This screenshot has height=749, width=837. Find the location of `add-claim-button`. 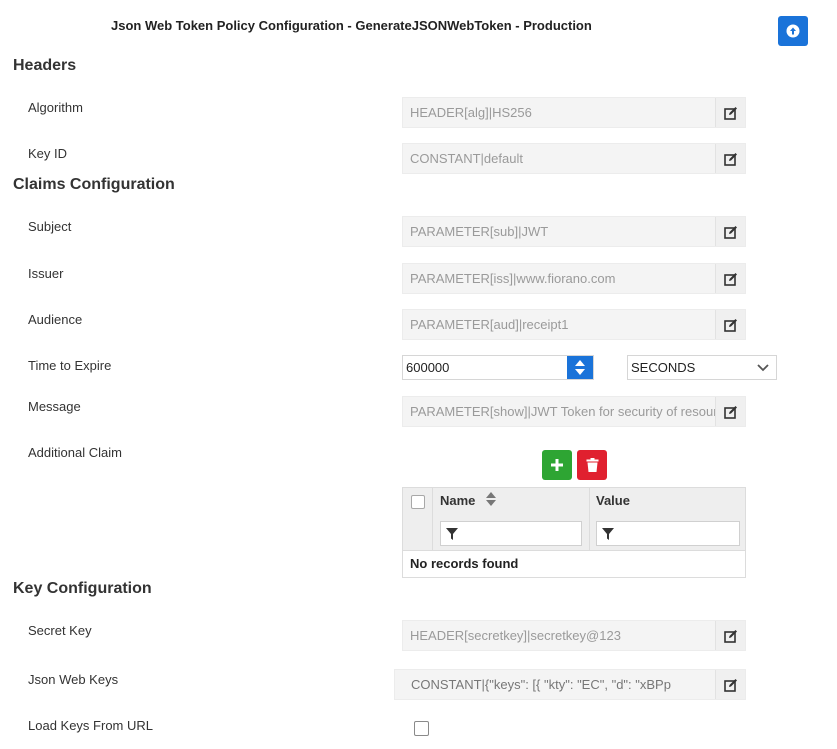

add-claim-button is located at coordinates (557, 465).